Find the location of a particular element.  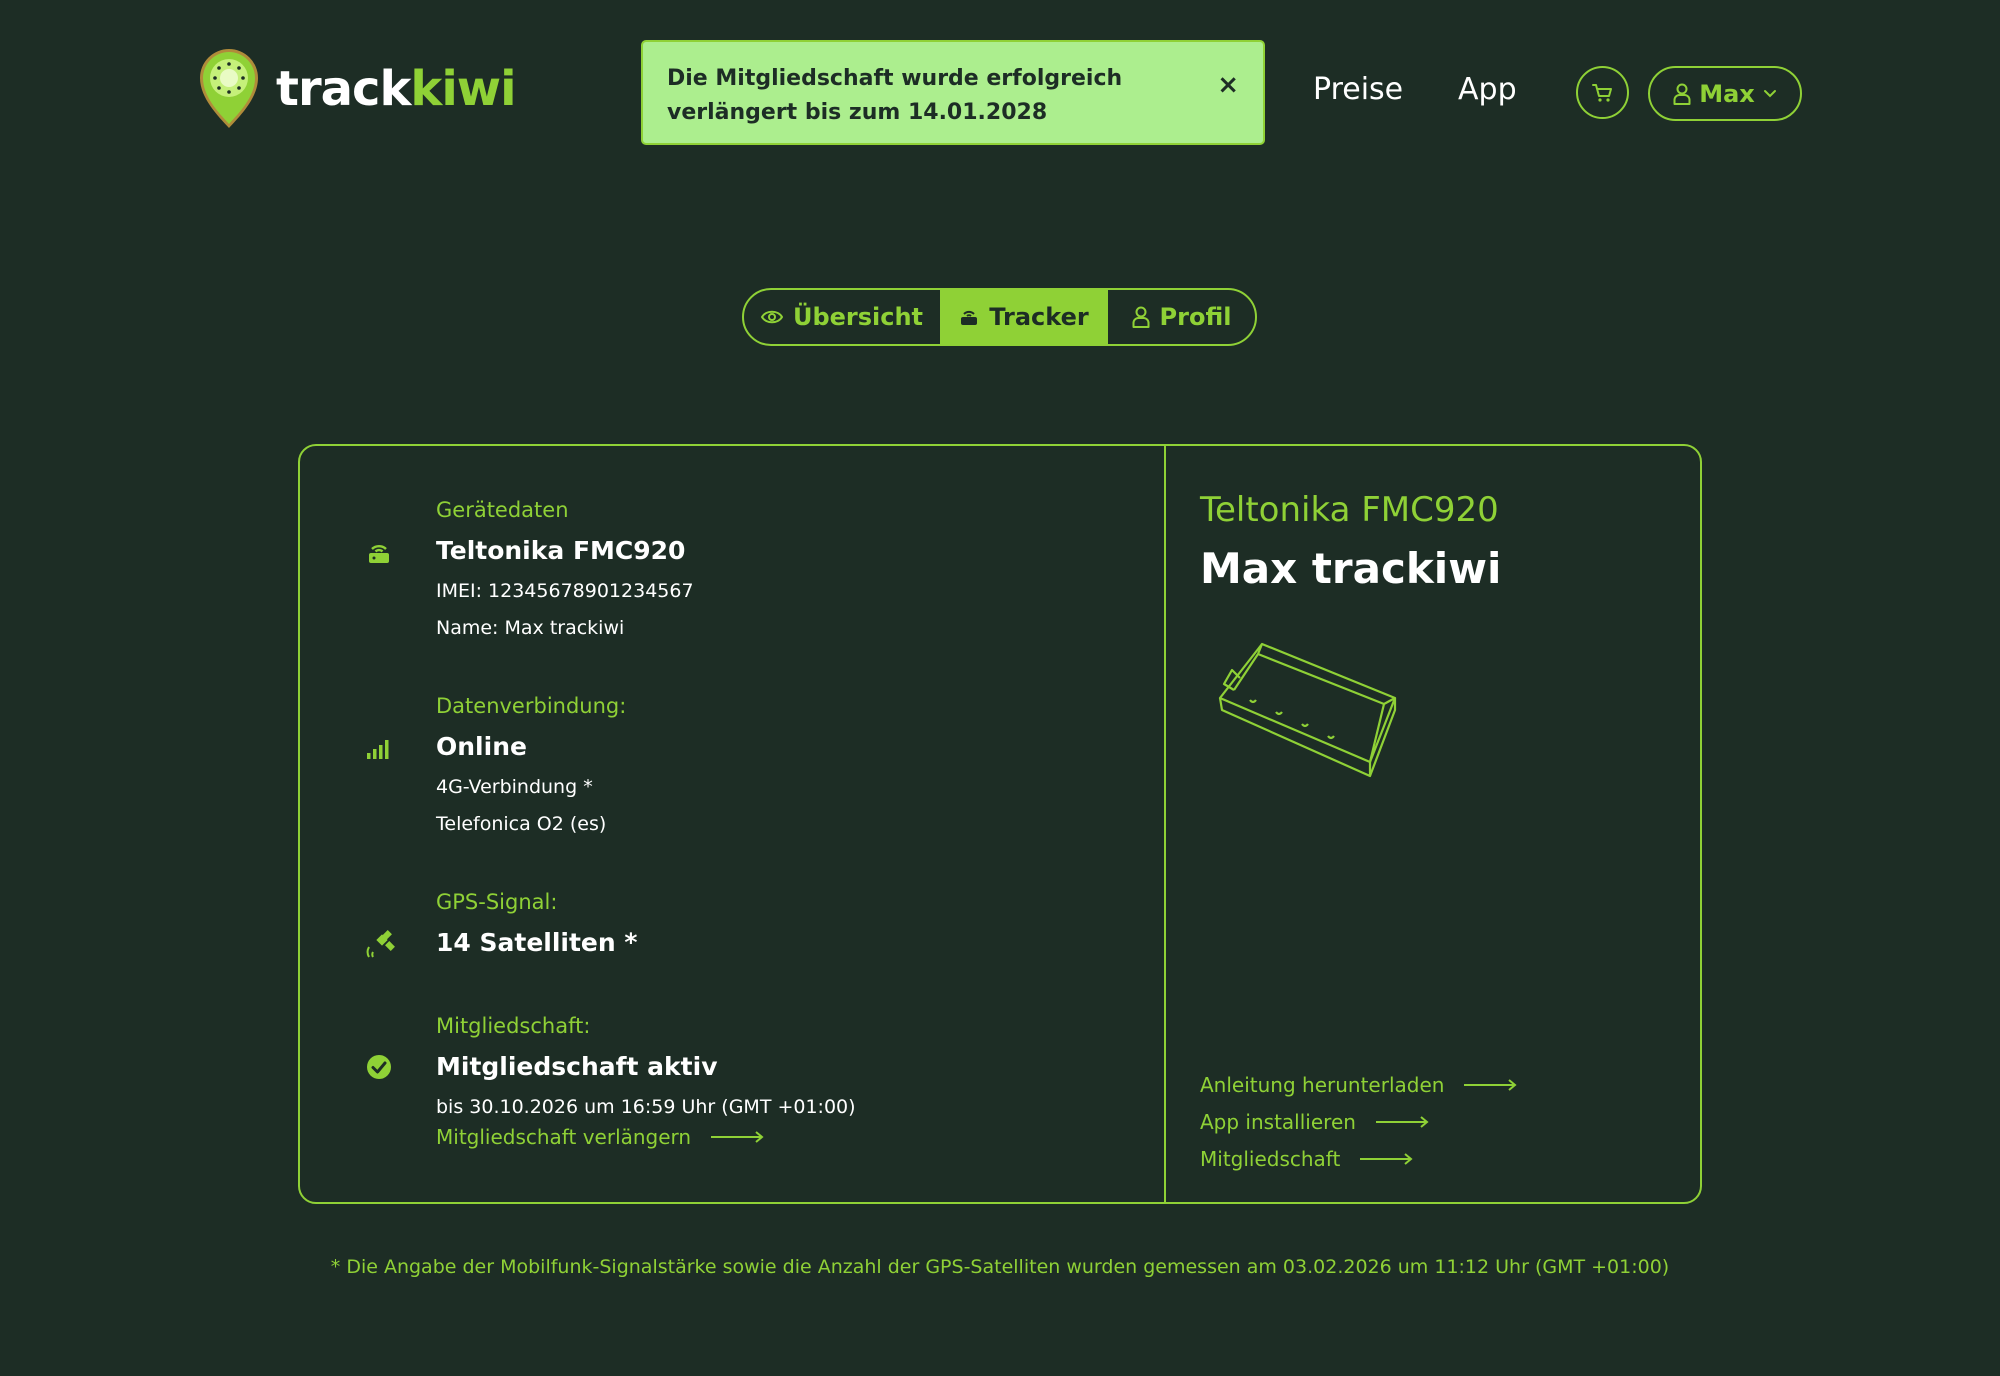

user-menu-button: Max is located at coordinates (1725, 93).